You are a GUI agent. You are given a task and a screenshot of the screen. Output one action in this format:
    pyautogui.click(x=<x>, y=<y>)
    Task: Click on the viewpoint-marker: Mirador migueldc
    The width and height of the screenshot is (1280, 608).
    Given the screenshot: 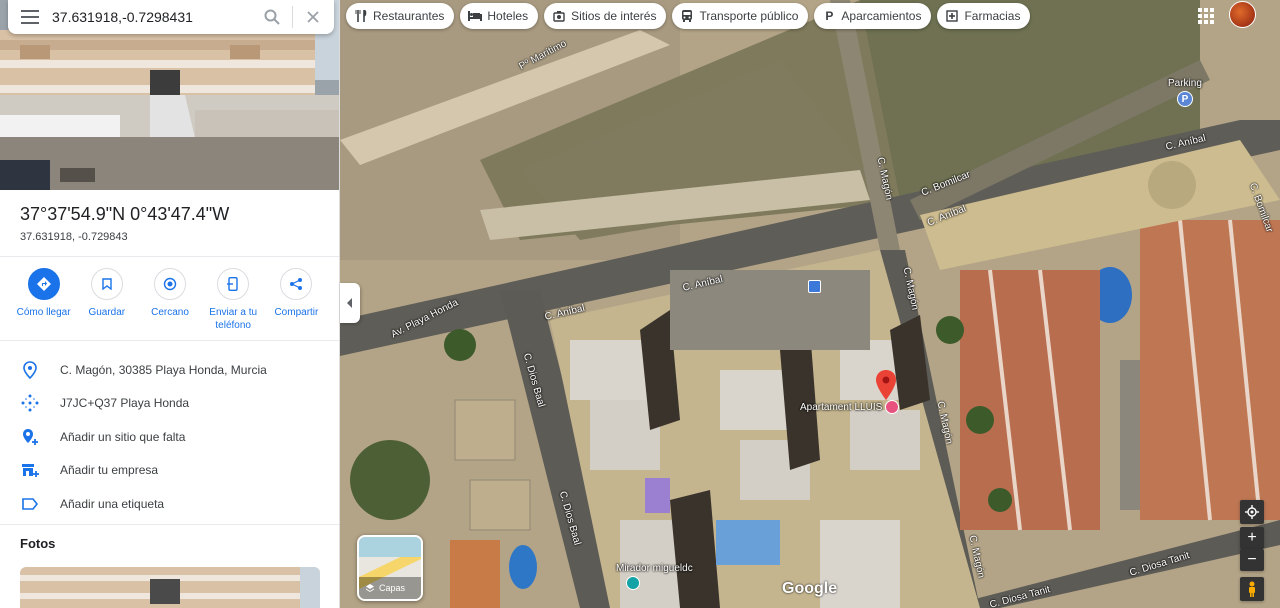 What is the action you would take?
    pyautogui.click(x=654, y=576)
    